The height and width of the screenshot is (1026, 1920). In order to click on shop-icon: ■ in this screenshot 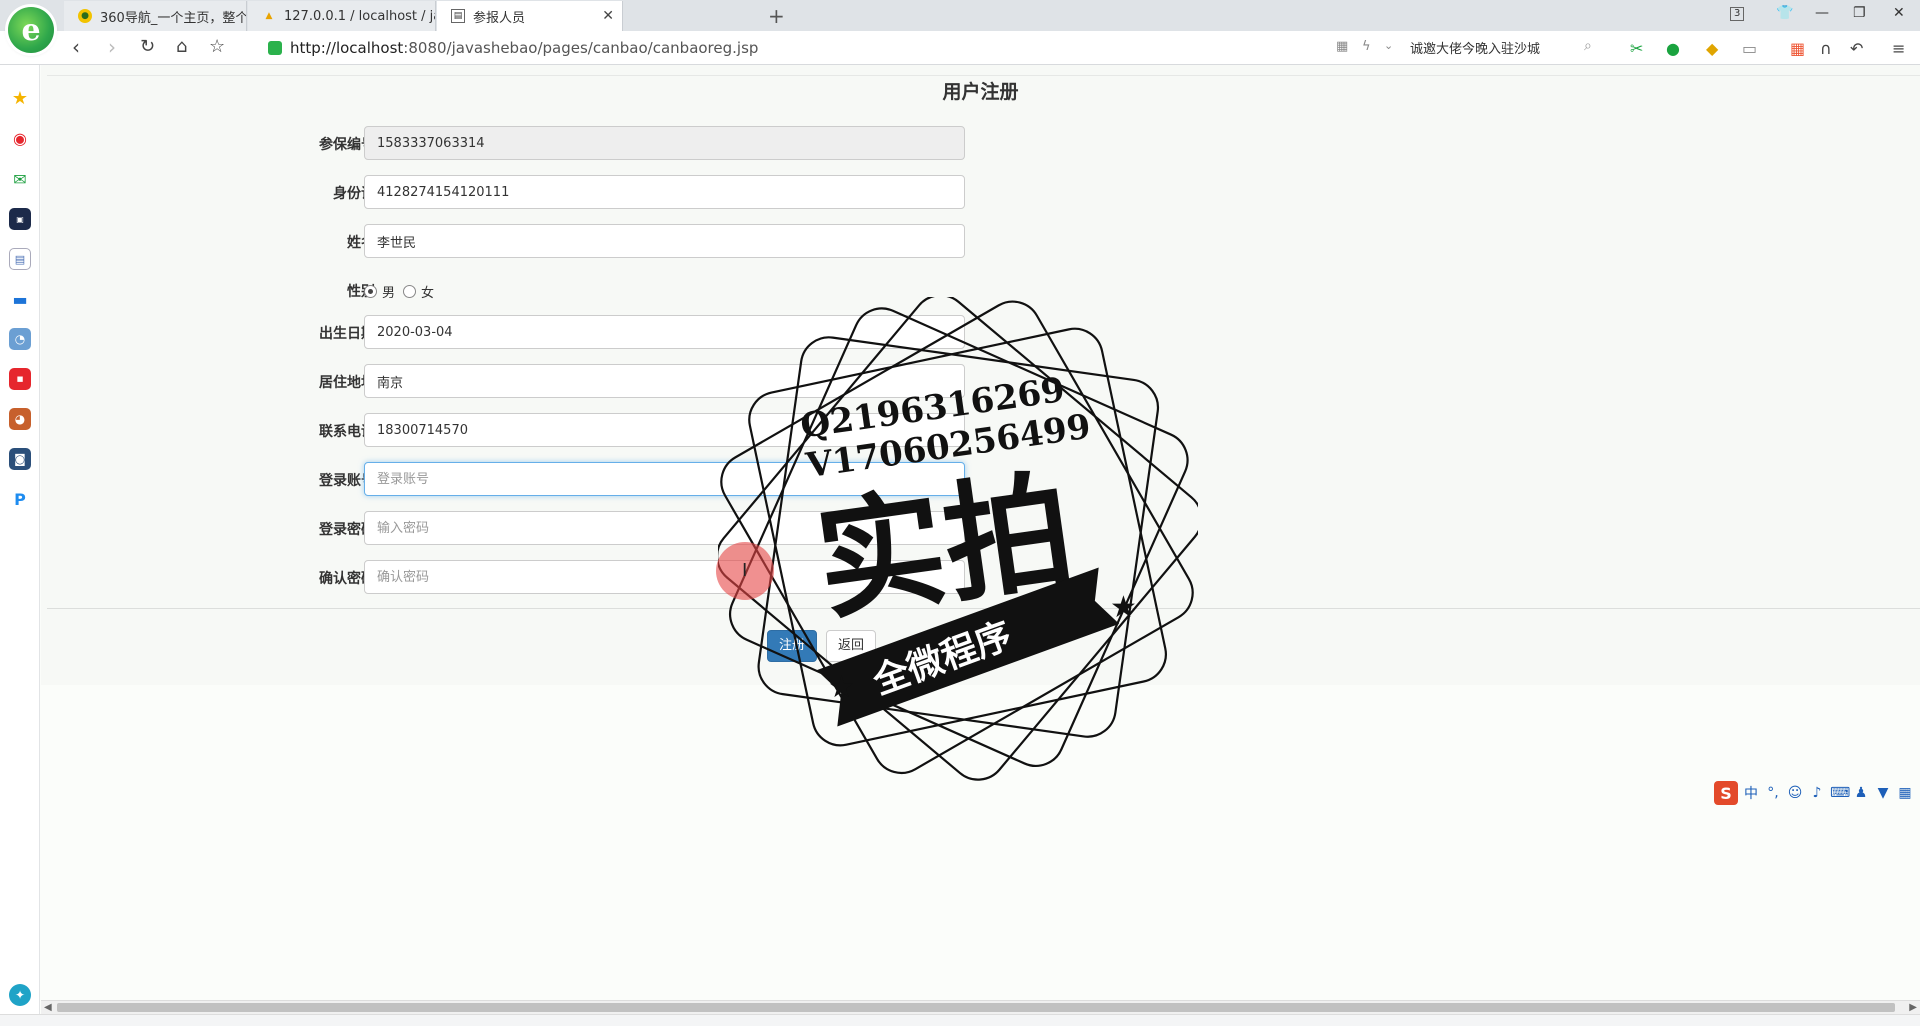, I will do `click(20, 379)`.